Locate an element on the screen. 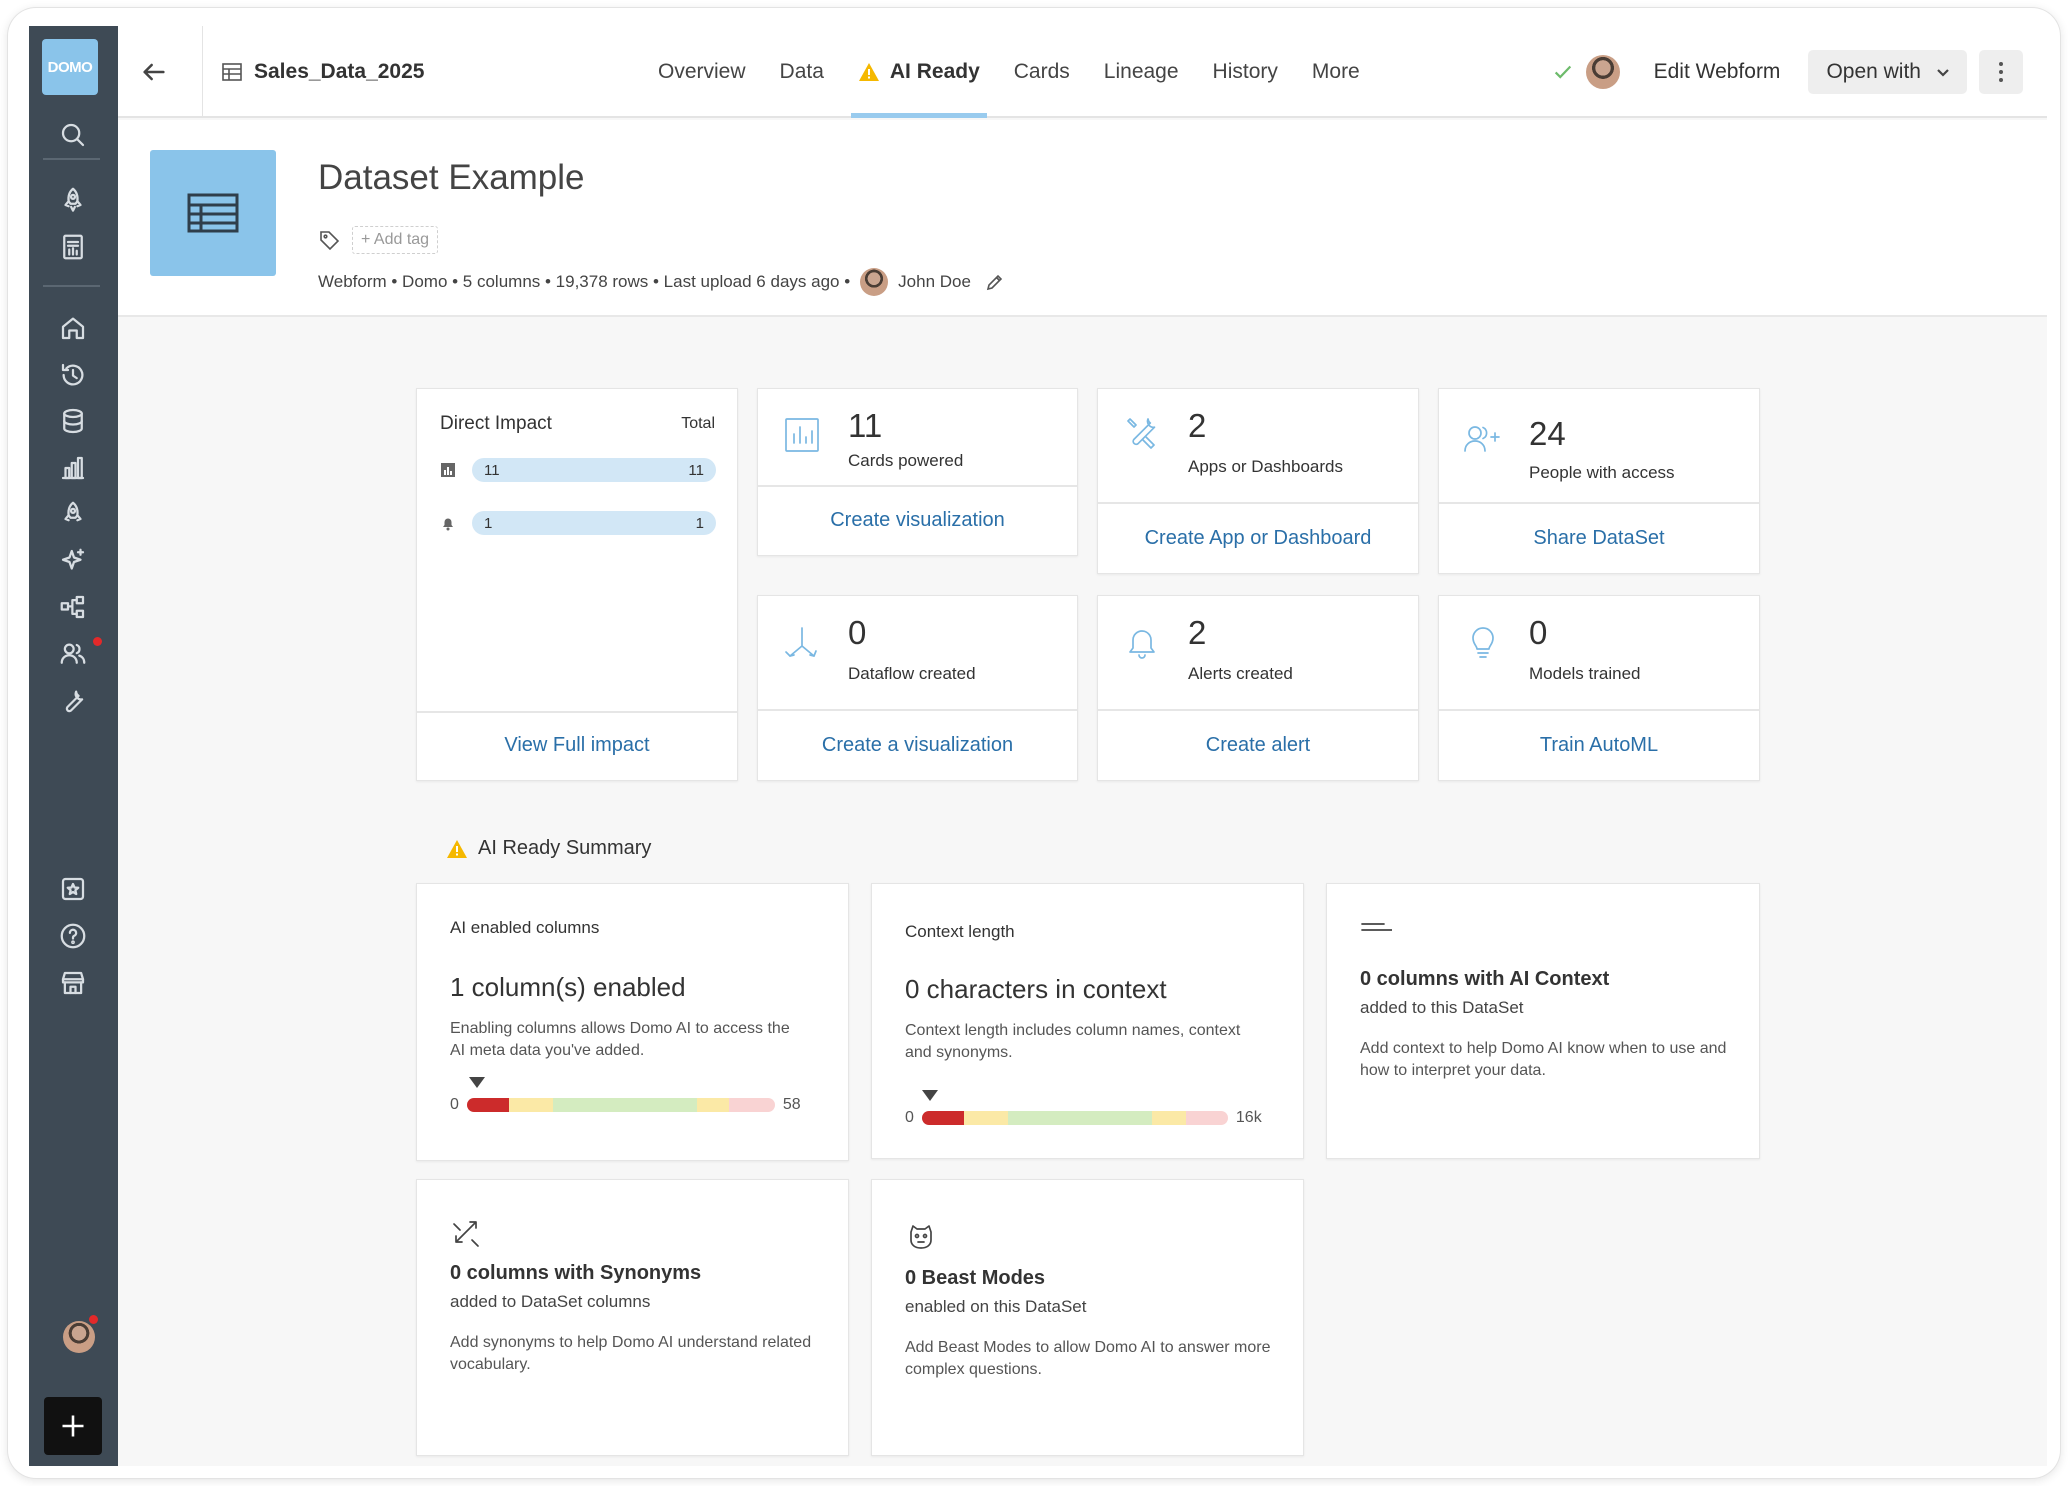  gauge-marker is located at coordinates (476, 1082).